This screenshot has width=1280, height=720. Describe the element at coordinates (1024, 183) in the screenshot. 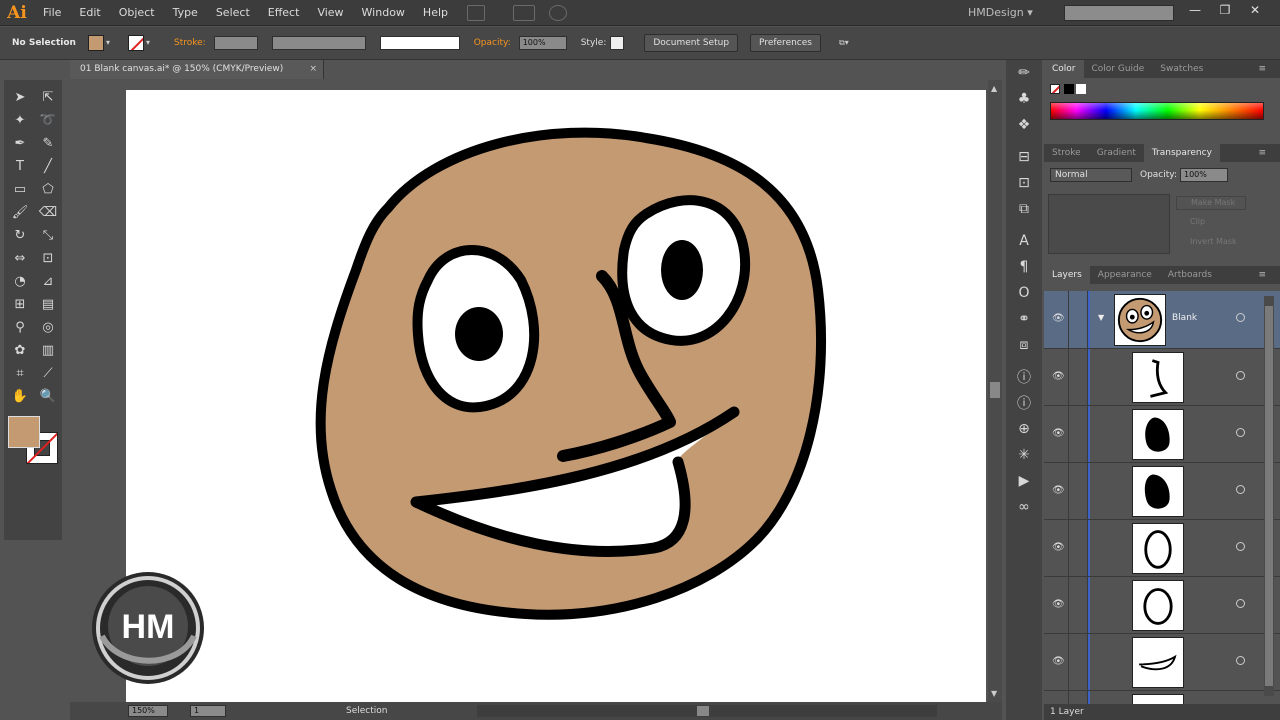

I see `transform-icon: ⊡` at that location.